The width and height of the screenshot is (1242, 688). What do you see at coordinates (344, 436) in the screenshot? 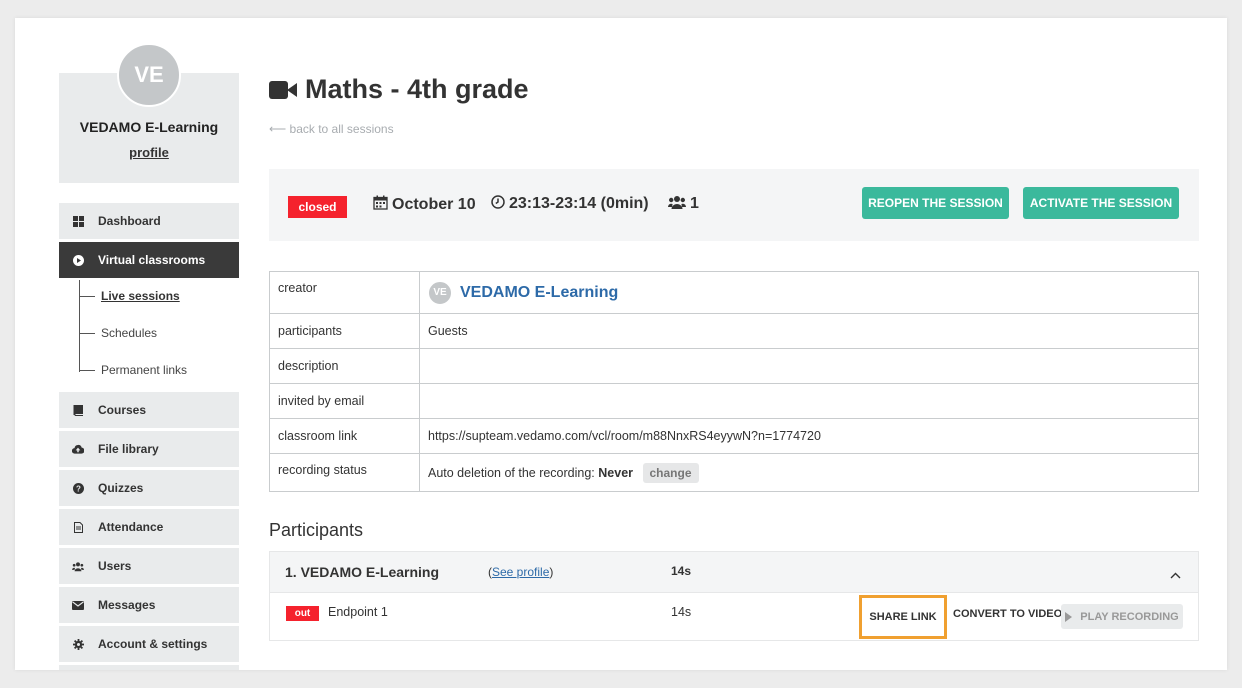
I see `classroom-link-label: classroom link` at bounding box center [344, 436].